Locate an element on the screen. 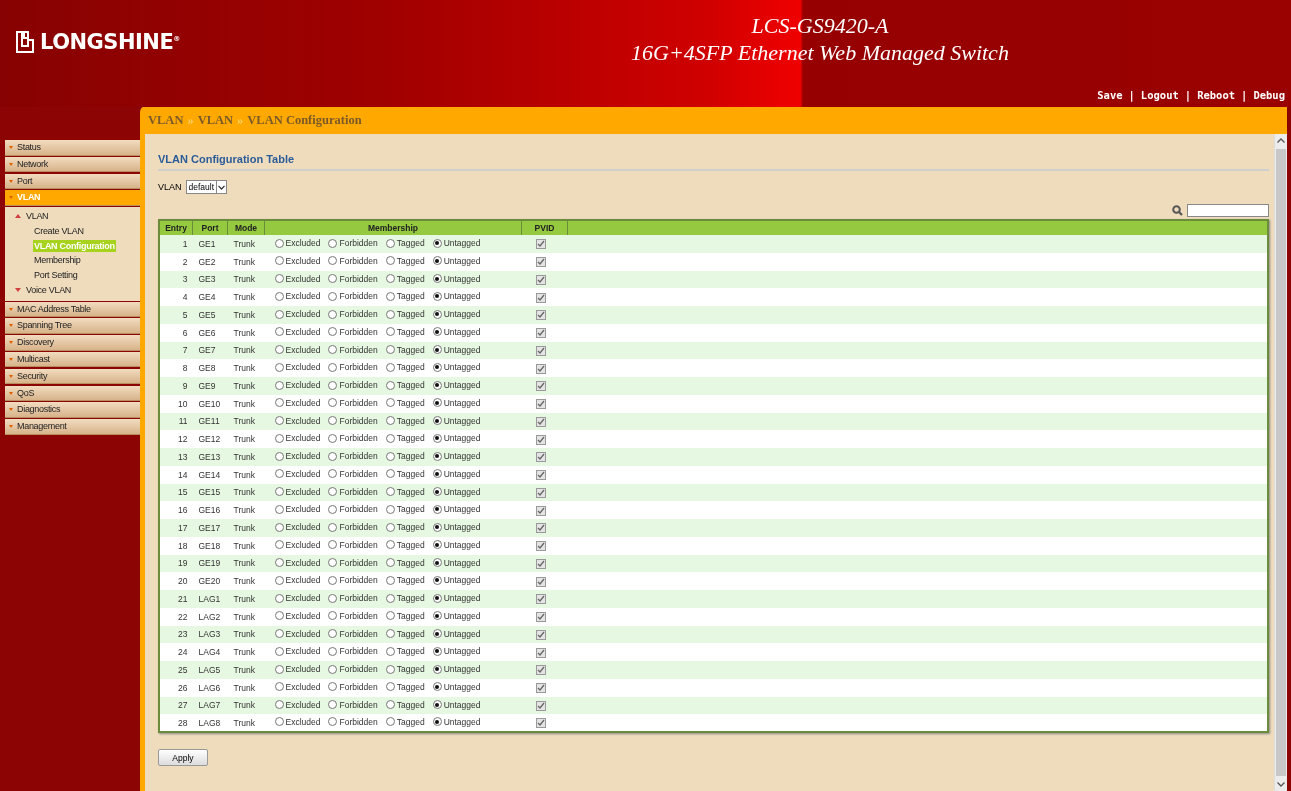  nav-item: QoS is located at coordinates (72, 393).